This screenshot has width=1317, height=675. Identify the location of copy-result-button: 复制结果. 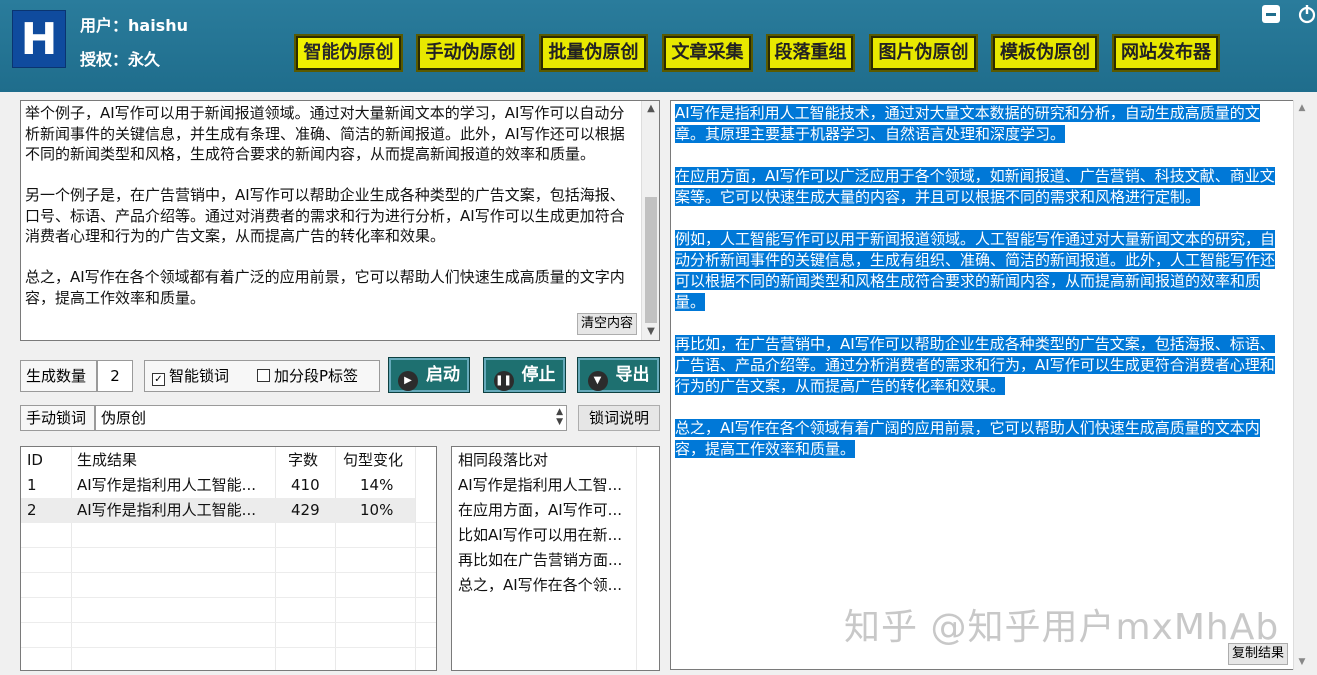
(1258, 654).